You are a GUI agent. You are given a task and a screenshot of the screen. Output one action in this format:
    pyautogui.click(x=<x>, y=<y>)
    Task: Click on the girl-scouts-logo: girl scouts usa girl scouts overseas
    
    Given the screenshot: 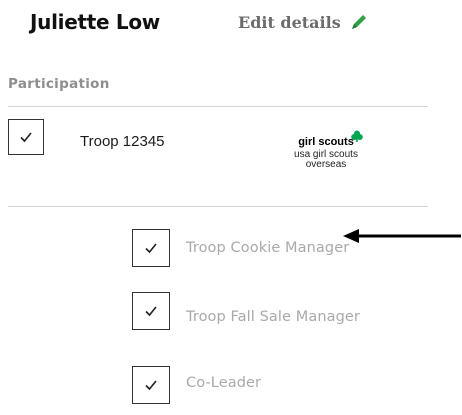 What is the action you would take?
    pyautogui.click(x=326, y=157)
    